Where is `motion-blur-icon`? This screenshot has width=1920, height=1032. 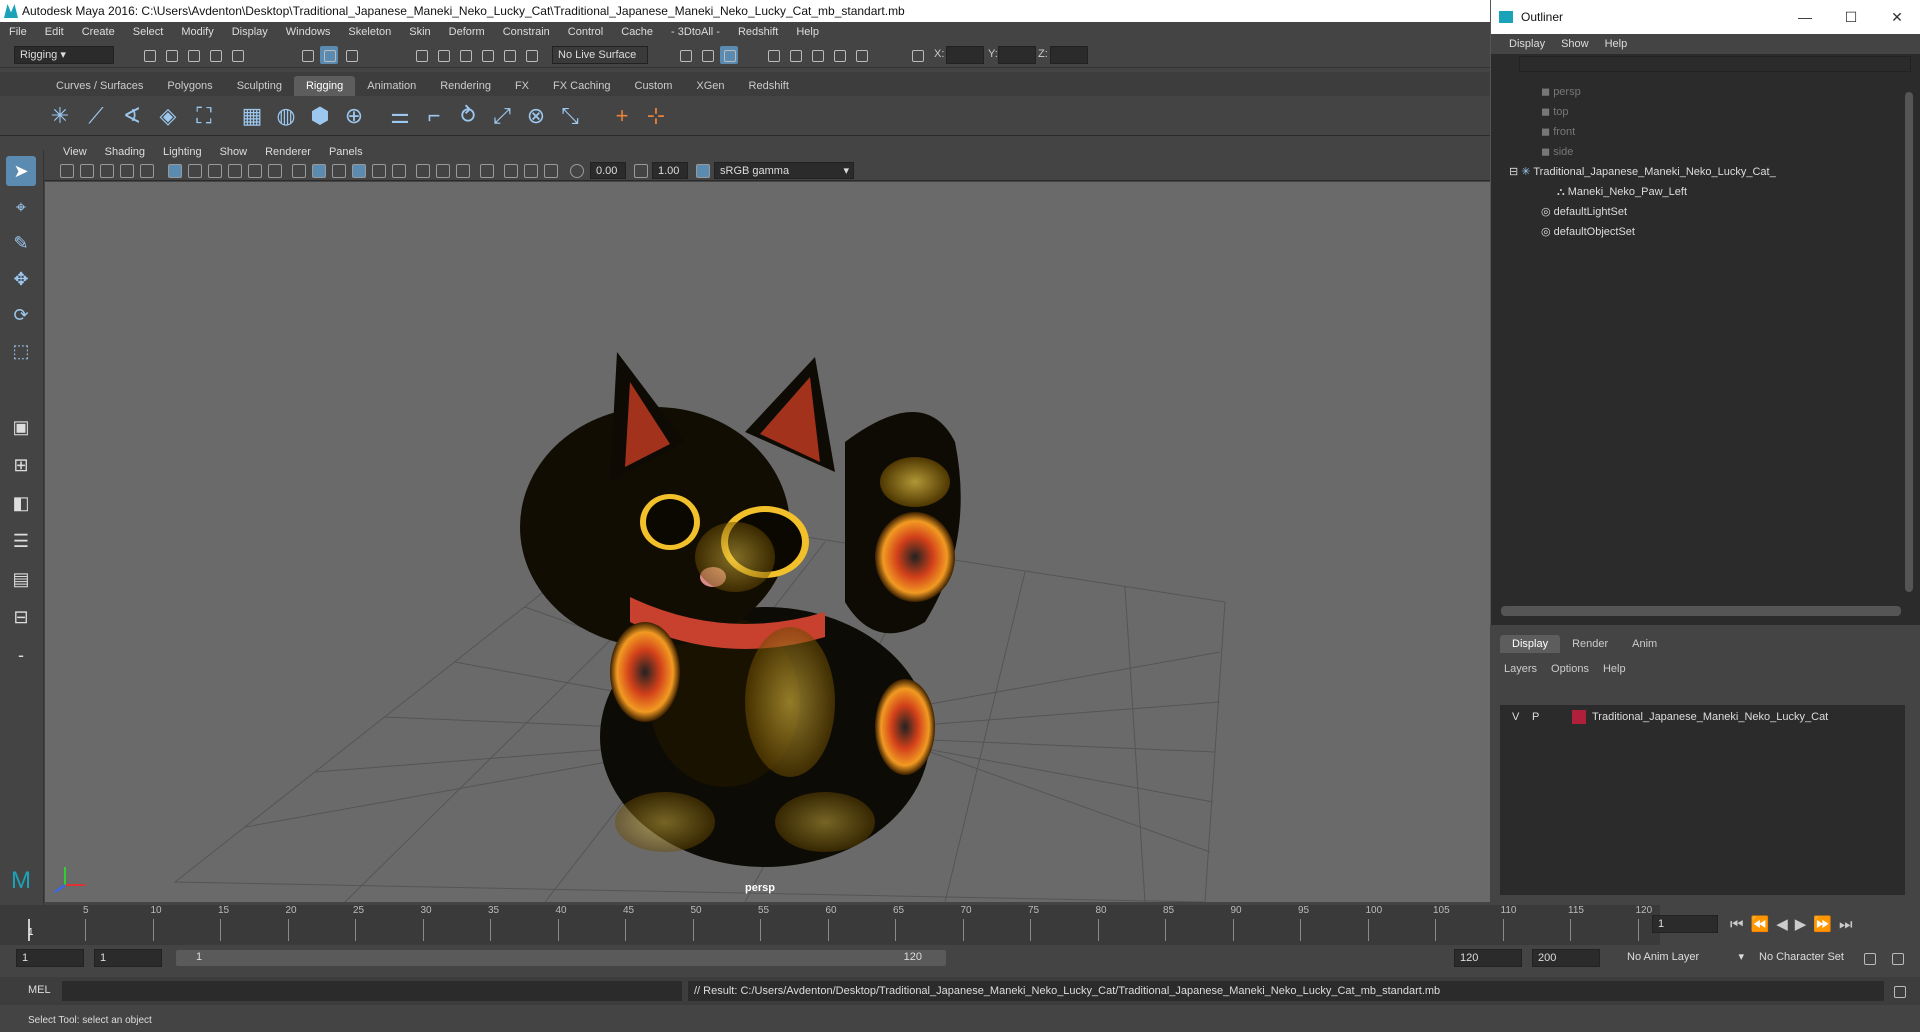
motion-blur-icon is located at coordinates (511, 171).